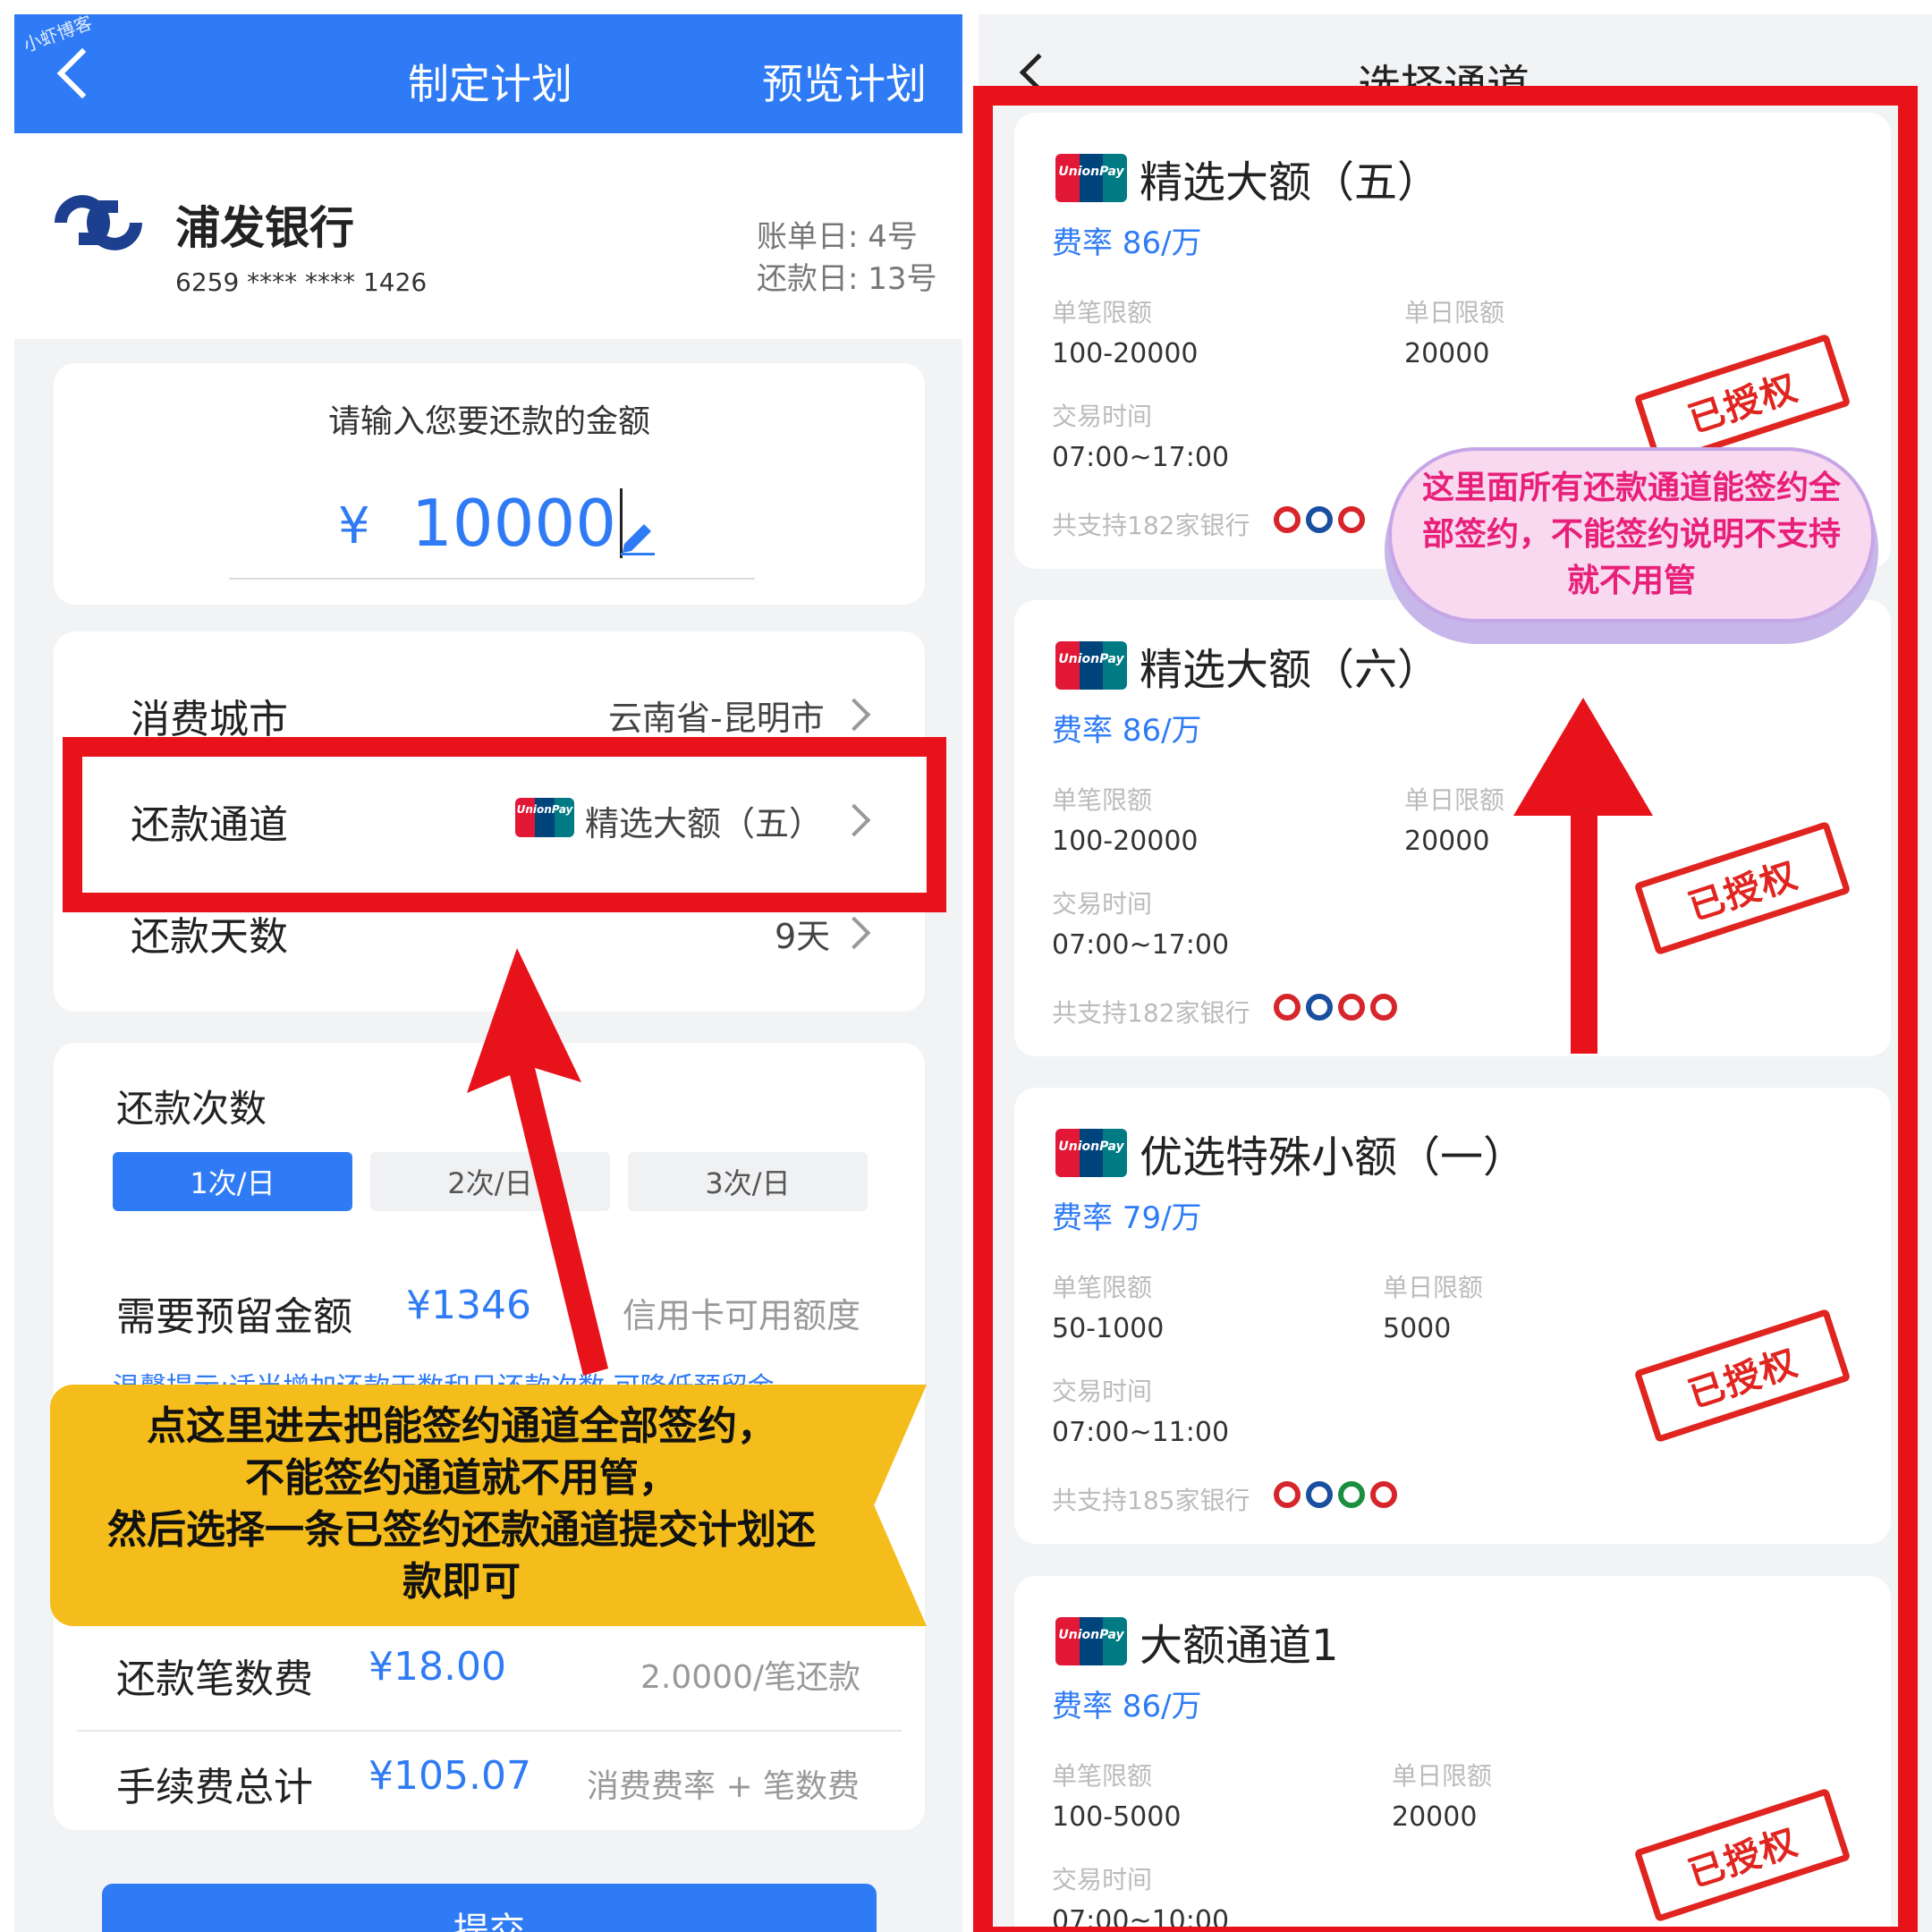 This screenshot has width=1932, height=1932. Describe the element at coordinates (234, 1317) in the screenshot. I see `reserve-label: 需要预留金额` at that location.